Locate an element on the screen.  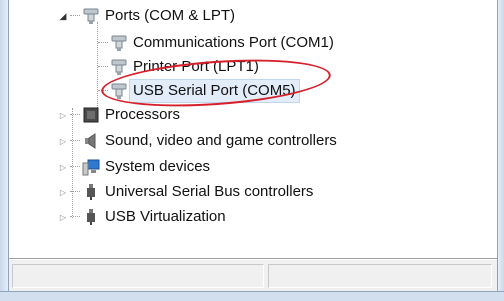
tree-node-usb-controllers: ▷ Universal Serial Bus controllers is located at coordinates (185, 192).